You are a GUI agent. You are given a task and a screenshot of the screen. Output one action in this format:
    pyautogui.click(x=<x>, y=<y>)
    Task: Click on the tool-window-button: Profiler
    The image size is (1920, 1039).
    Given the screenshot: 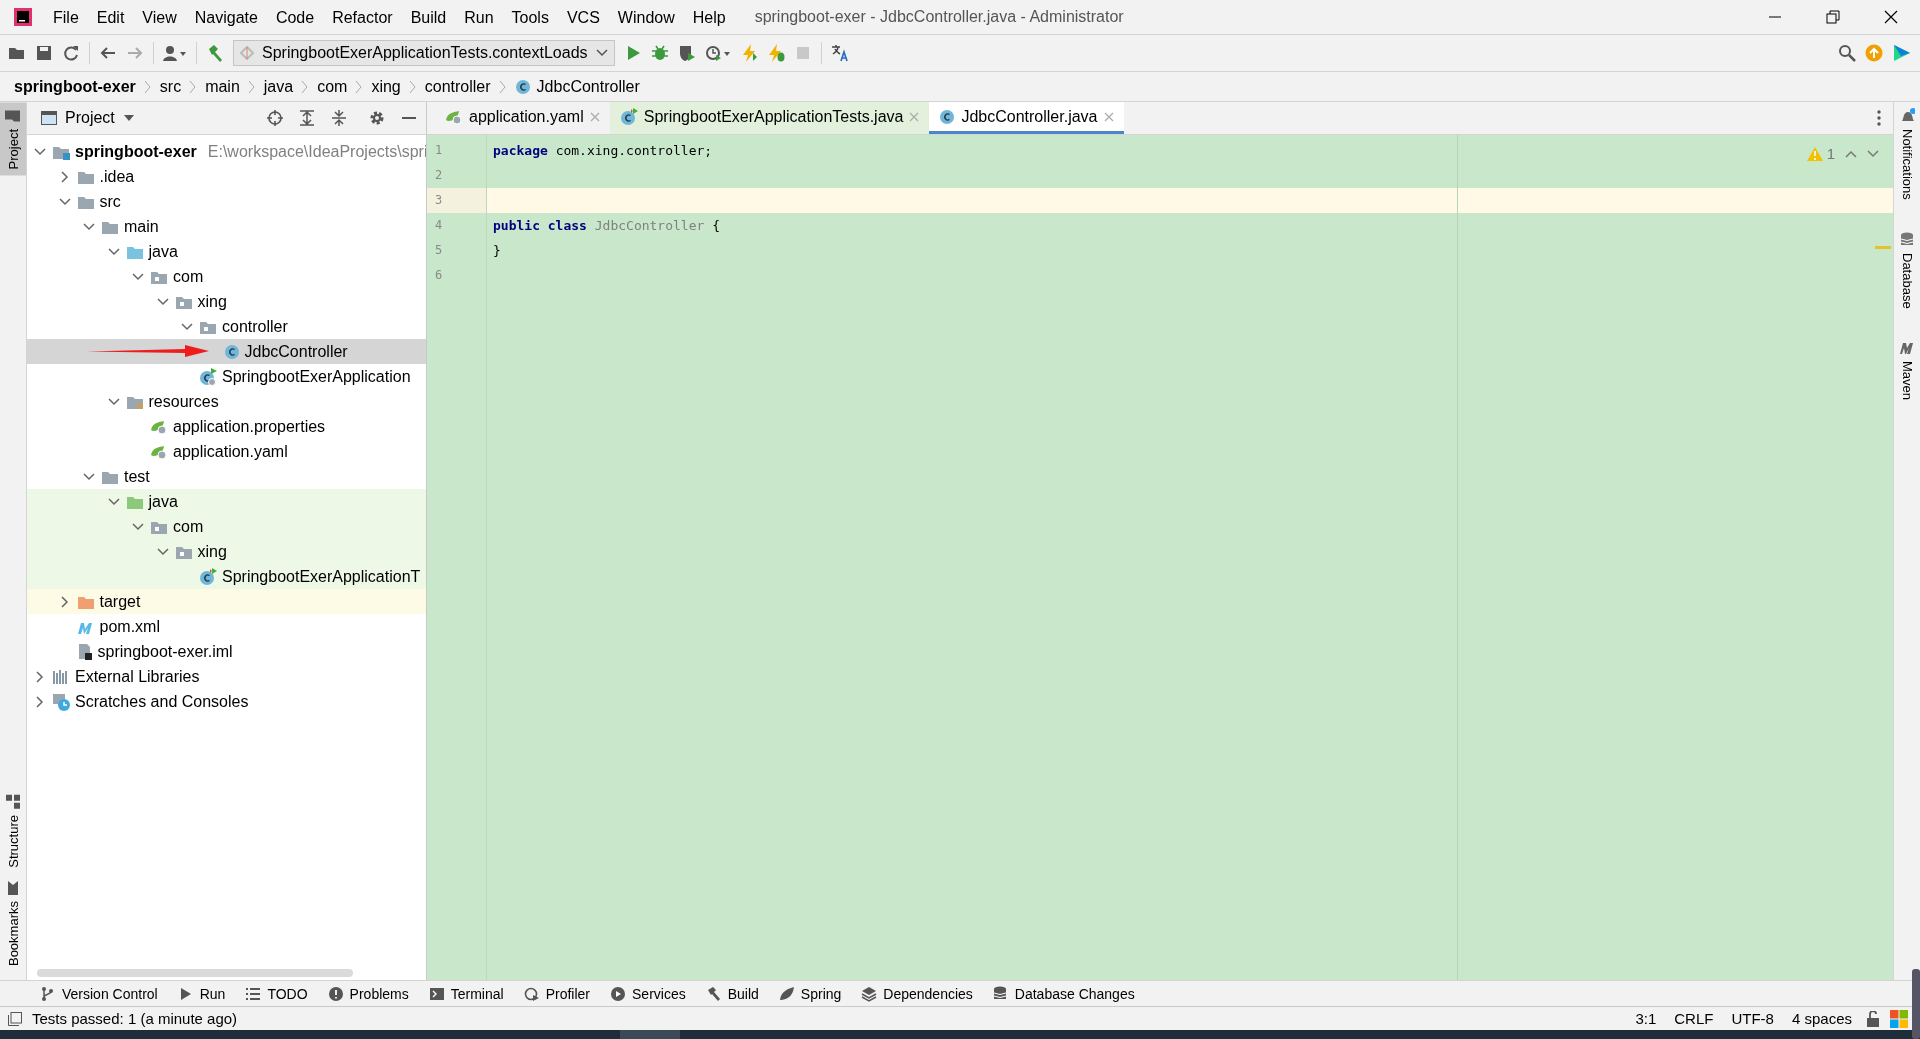 What is the action you would take?
    pyautogui.click(x=556, y=993)
    